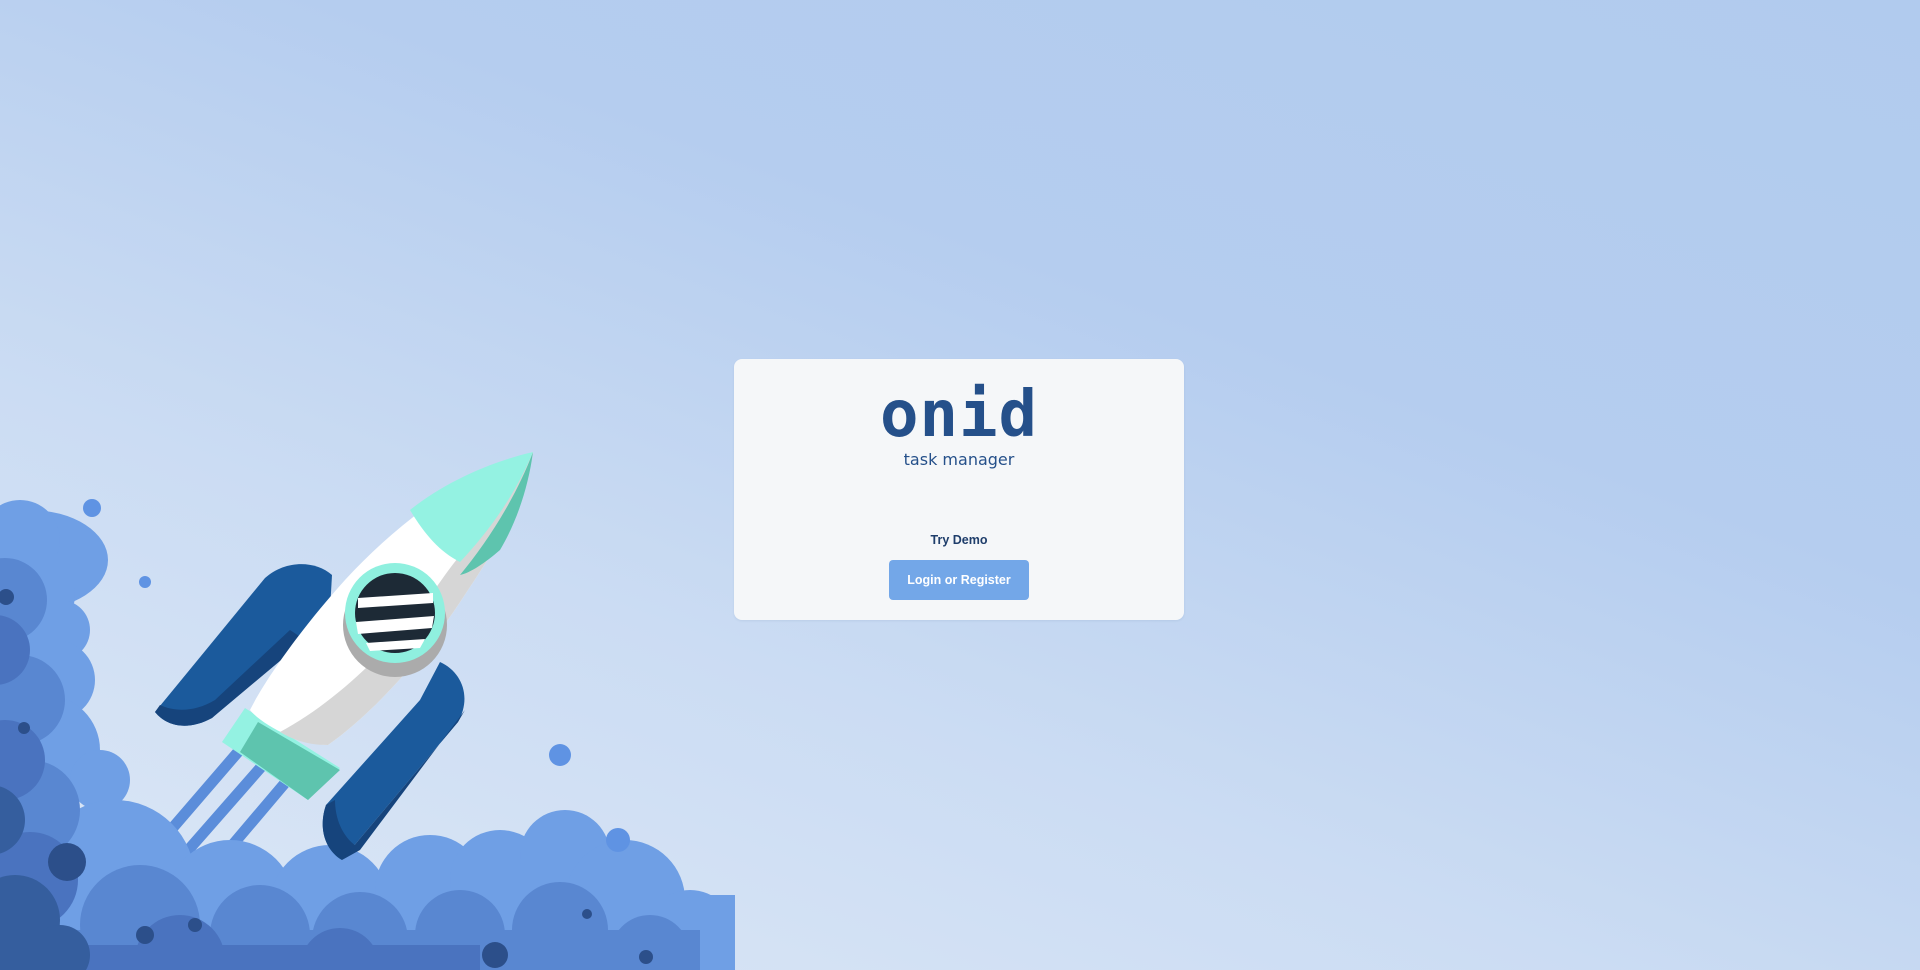 The height and width of the screenshot is (970, 1920). I want to click on rocket-porthole, so click(395, 620).